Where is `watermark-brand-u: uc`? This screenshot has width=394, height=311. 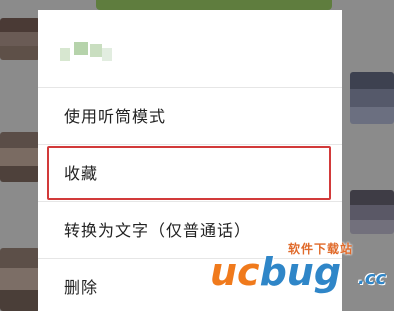
watermark-brand-u: uc is located at coordinates (235, 272).